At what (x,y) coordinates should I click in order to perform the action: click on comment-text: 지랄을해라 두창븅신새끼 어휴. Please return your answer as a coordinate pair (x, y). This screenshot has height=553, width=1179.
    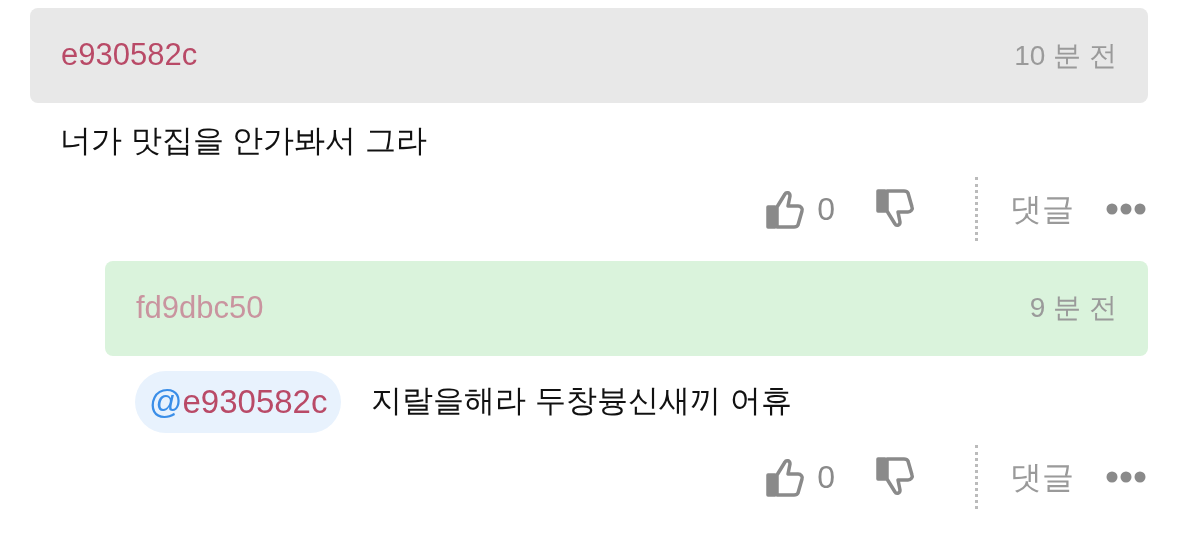
    Looking at the image, I should click on (581, 401).